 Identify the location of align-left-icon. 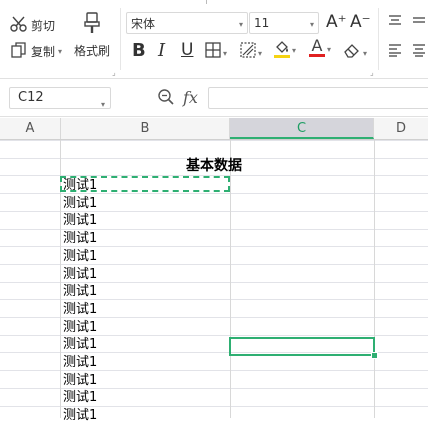
(395, 51).